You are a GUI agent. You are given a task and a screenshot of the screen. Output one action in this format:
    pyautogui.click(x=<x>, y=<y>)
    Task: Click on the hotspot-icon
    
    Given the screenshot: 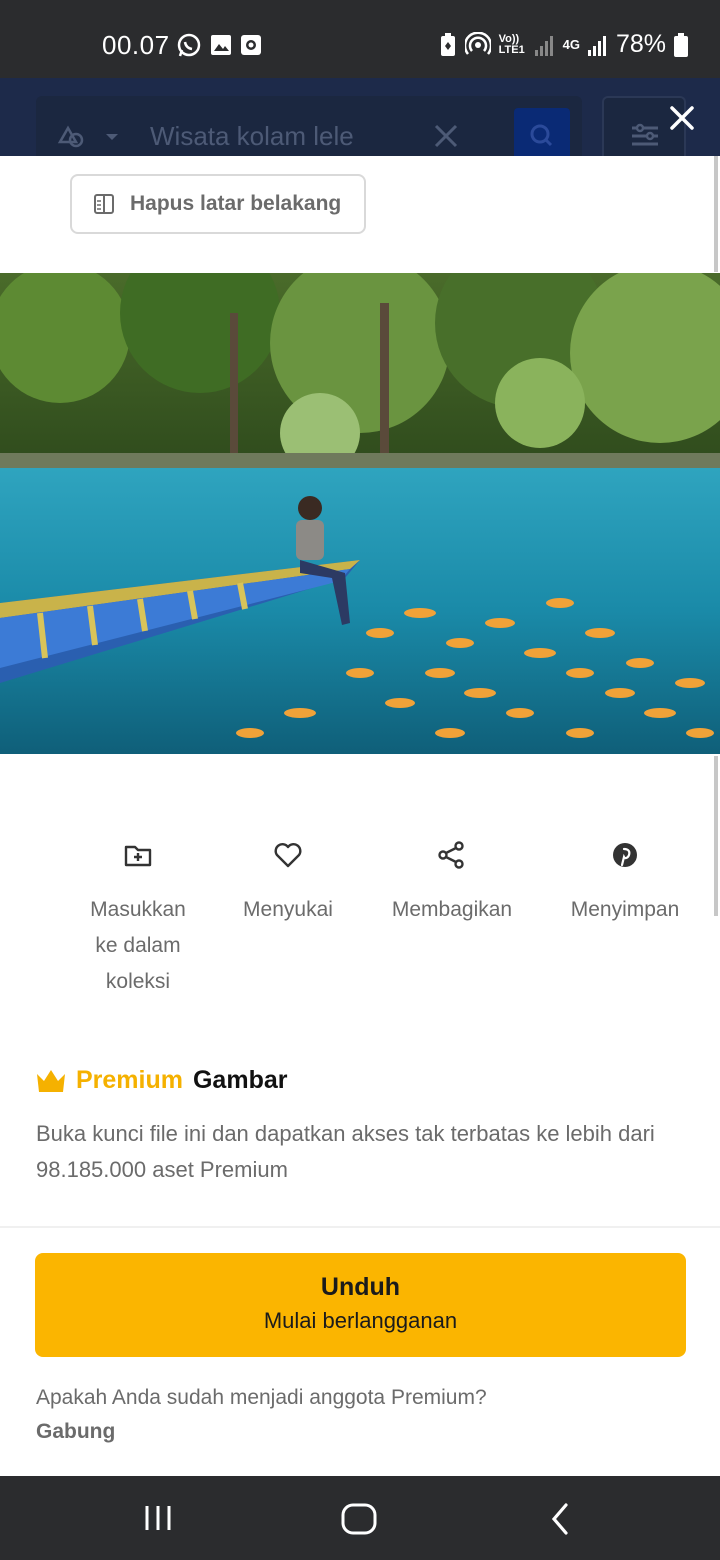 What is the action you would take?
    pyautogui.click(x=477, y=44)
    